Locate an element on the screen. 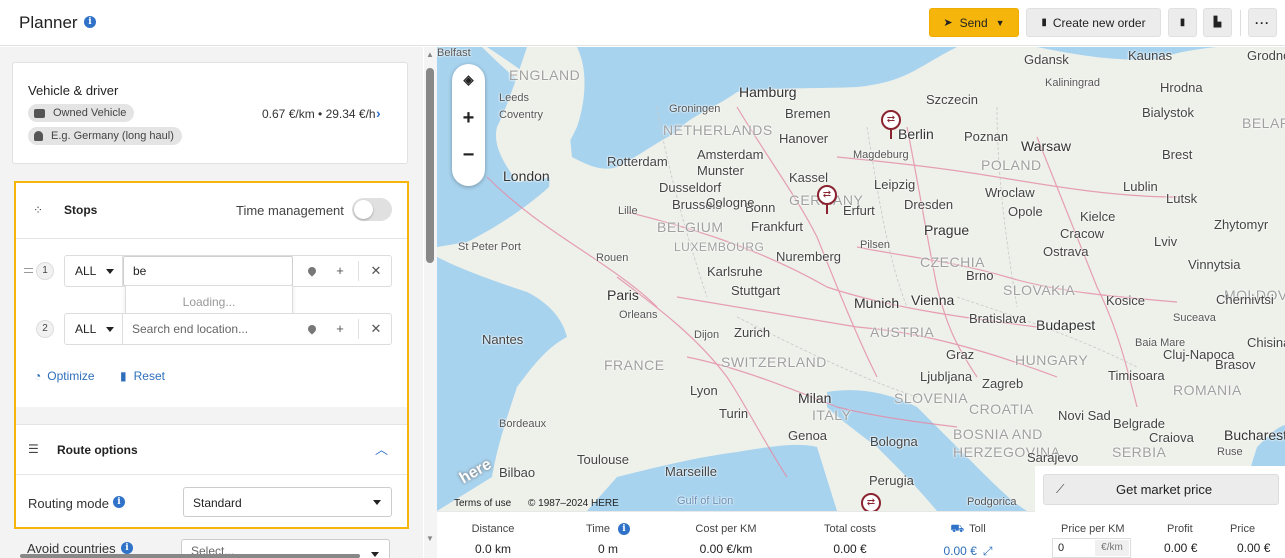 This screenshot has height=558, width=1285. map-city-label: Munich is located at coordinates (877, 303).